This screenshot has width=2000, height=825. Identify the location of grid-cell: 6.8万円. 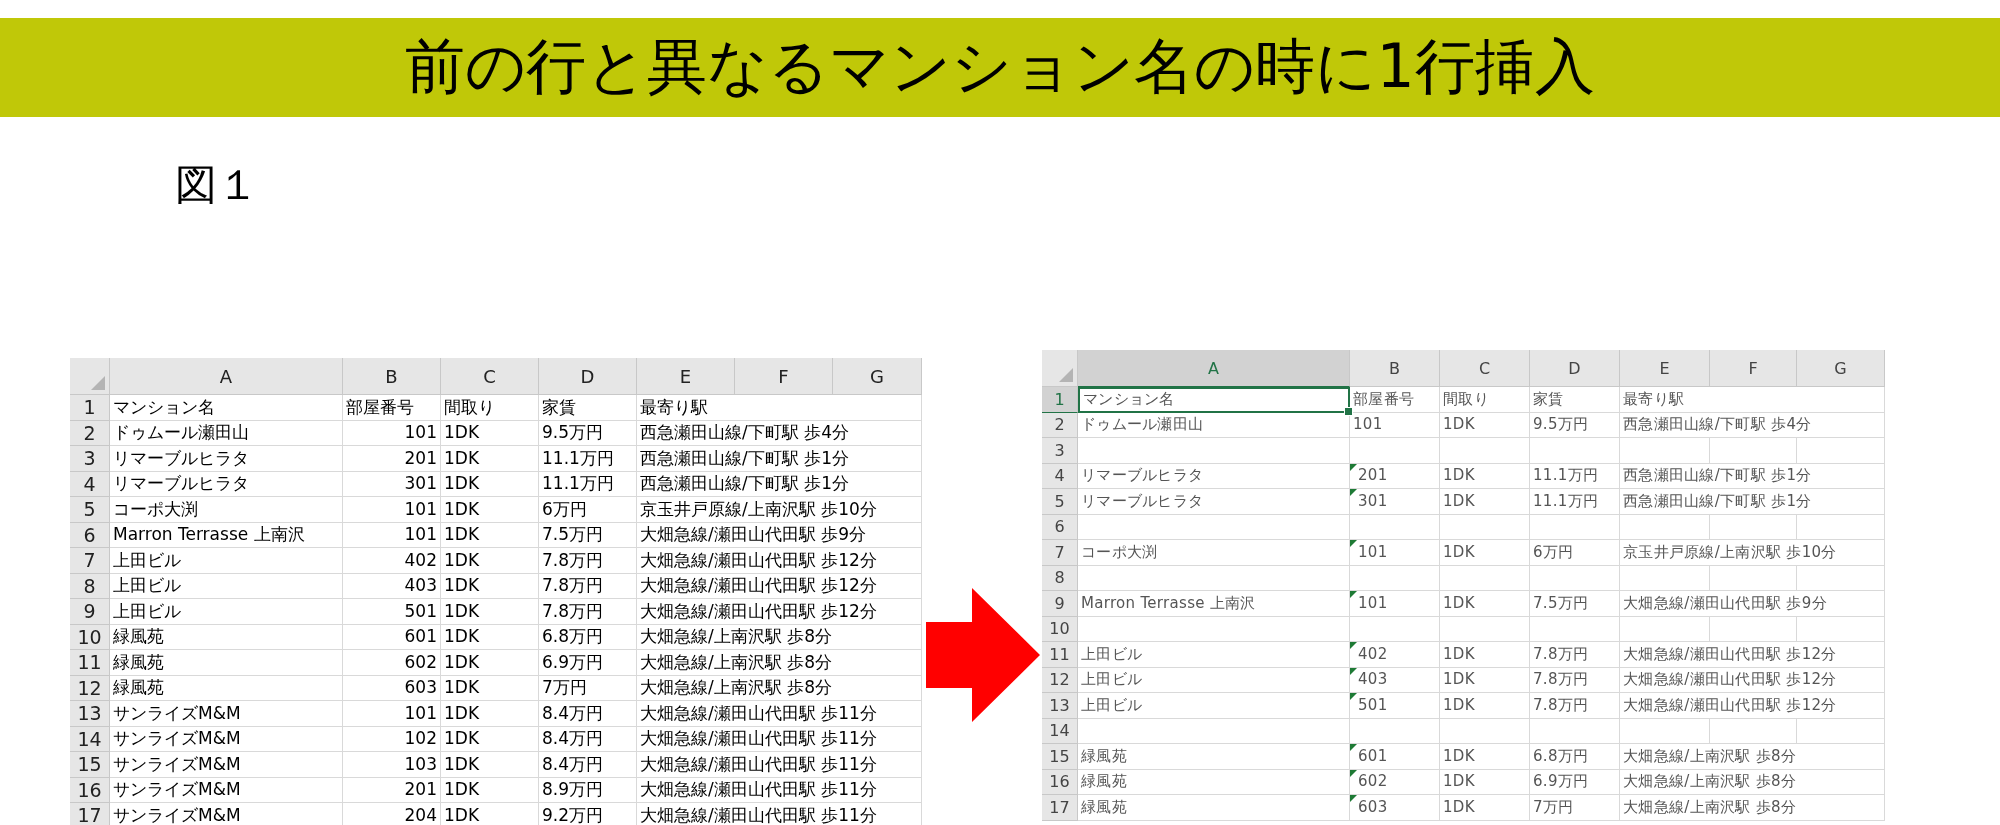
(1575, 757).